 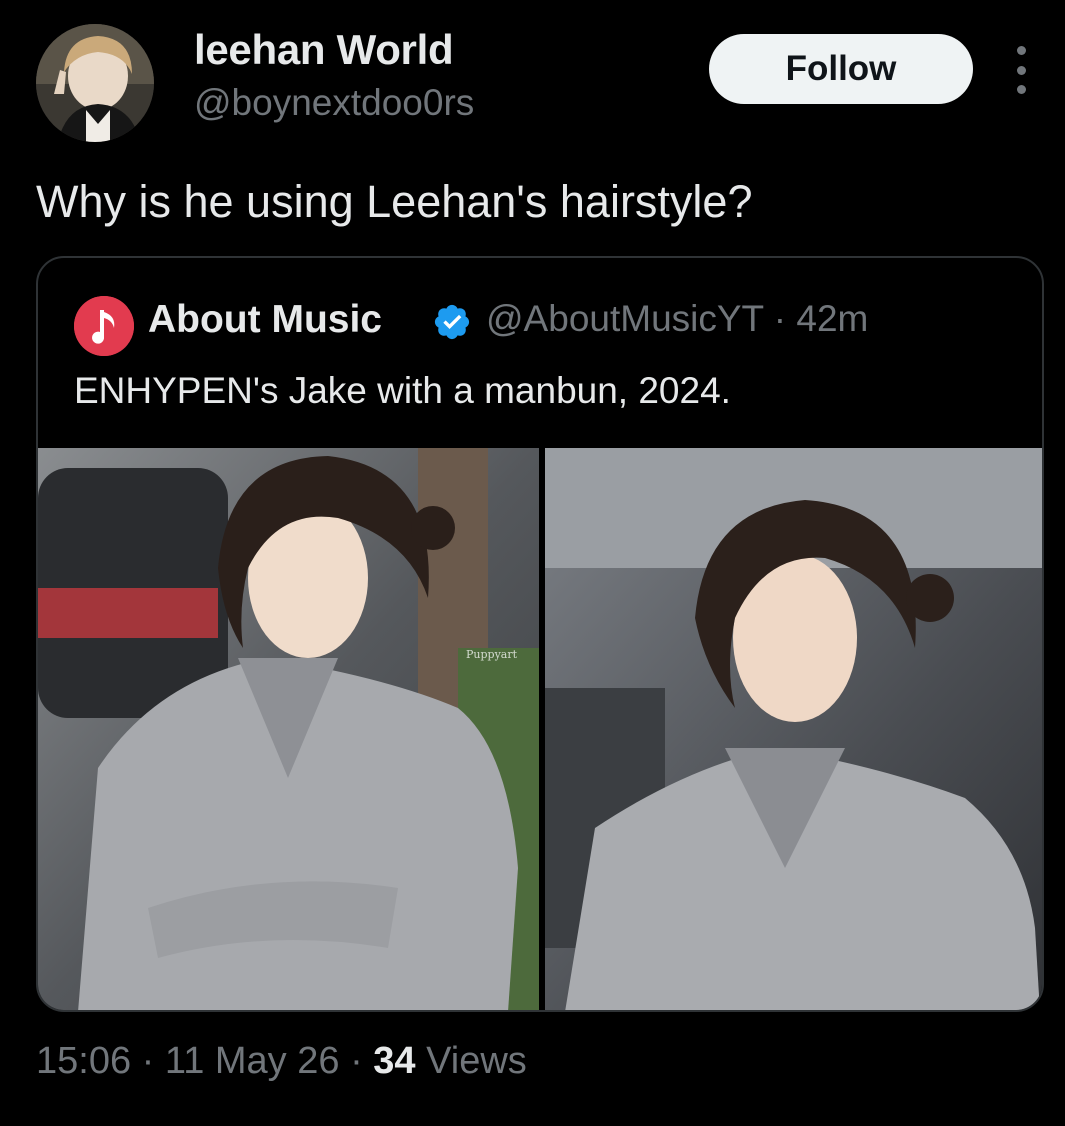 What do you see at coordinates (252, 1061) in the screenshot?
I see `tweet-date: 11 May 26` at bounding box center [252, 1061].